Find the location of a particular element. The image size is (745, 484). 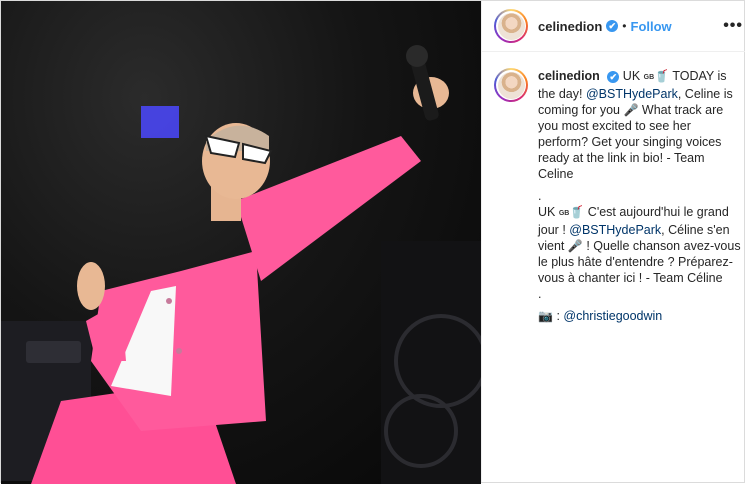

post-header: celinedion ✔ • Follow ••• is located at coordinates (613, 26).